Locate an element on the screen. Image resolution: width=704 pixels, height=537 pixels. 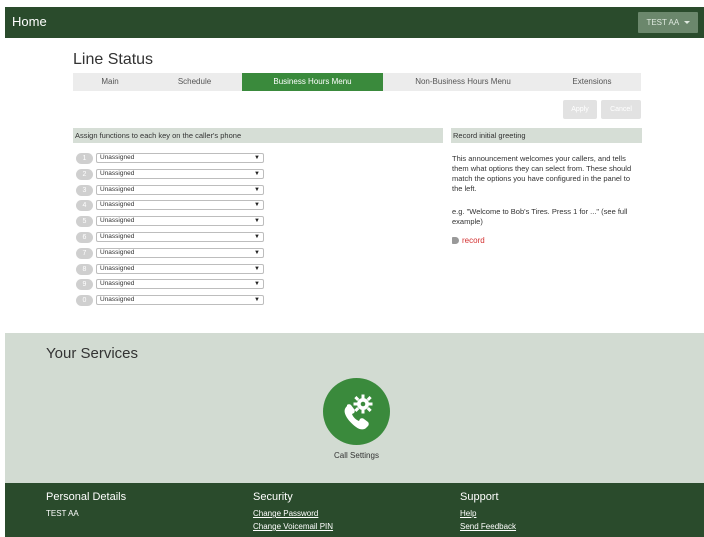
footer-heading: Personal Details is located at coordinates (86, 497).